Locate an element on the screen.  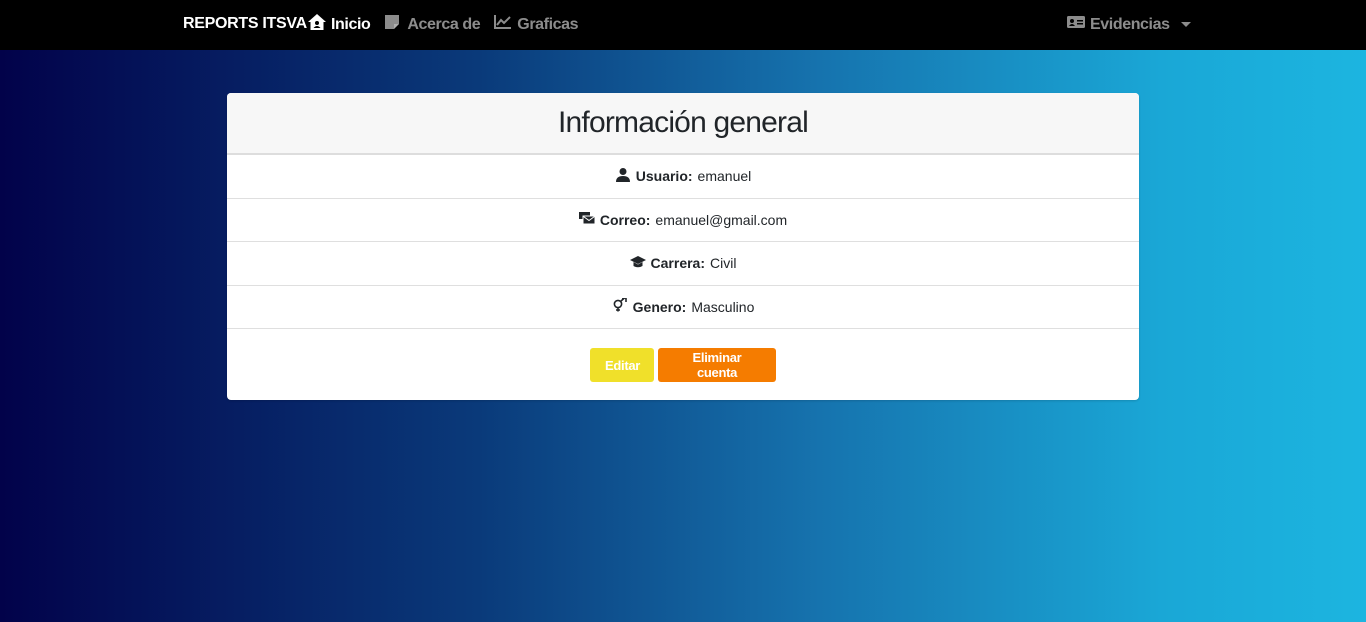
card-actions: Editar Eliminar cuenta is located at coordinates (683, 364).